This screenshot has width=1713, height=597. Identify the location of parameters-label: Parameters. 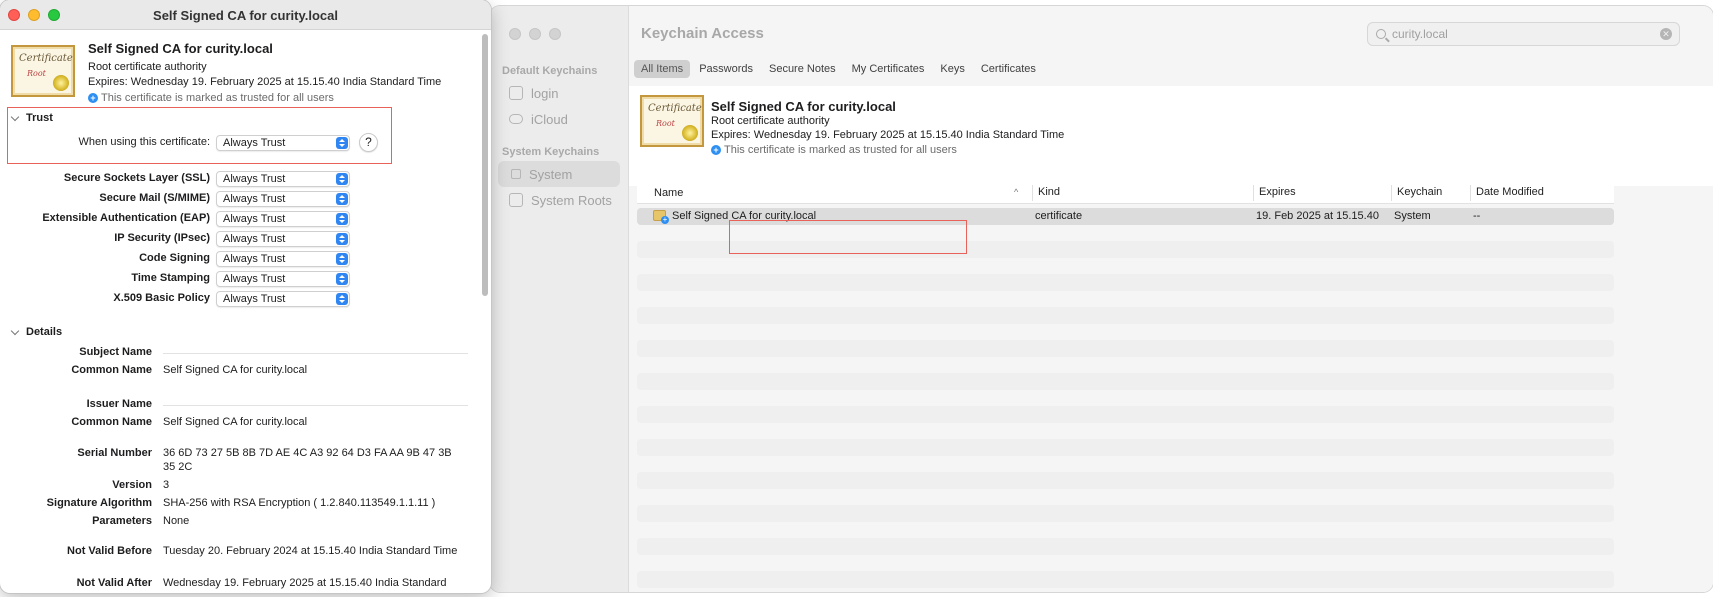
(122, 521).